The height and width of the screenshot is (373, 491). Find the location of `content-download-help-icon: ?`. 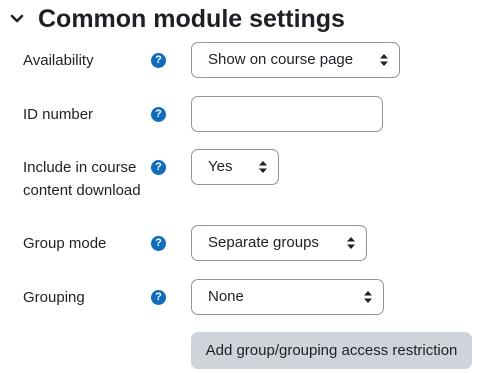

content-download-help-icon: ? is located at coordinates (158, 167).